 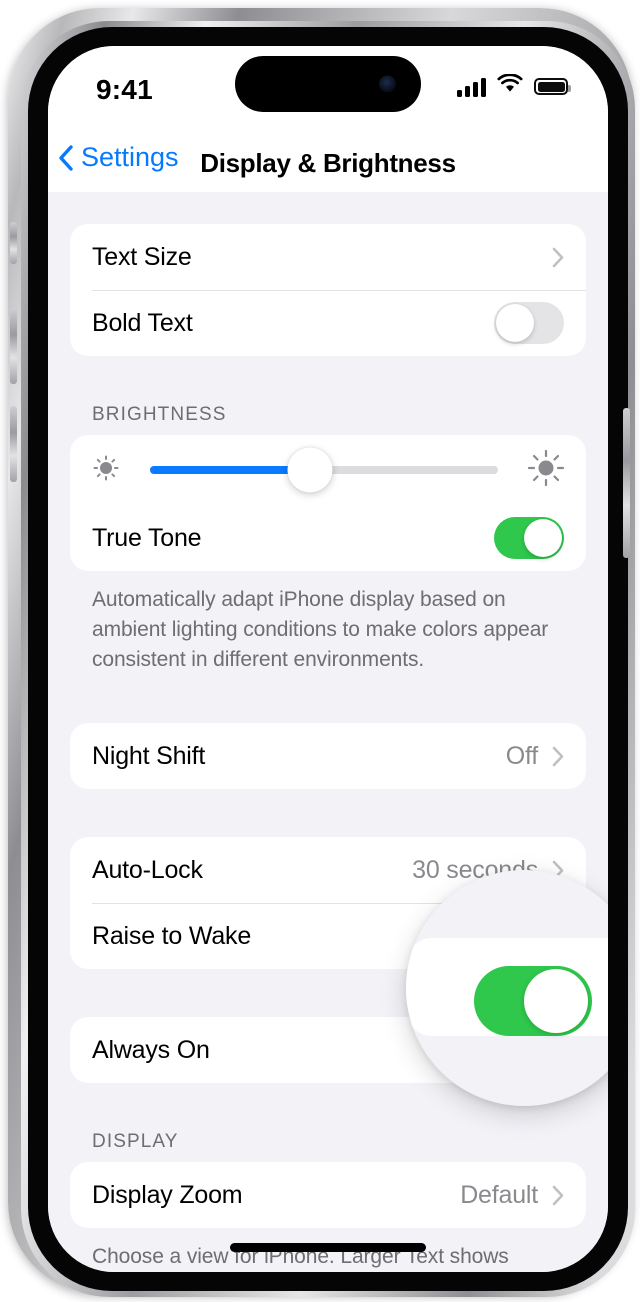 What do you see at coordinates (142, 322) in the screenshot?
I see `row-label: Bold Text` at bounding box center [142, 322].